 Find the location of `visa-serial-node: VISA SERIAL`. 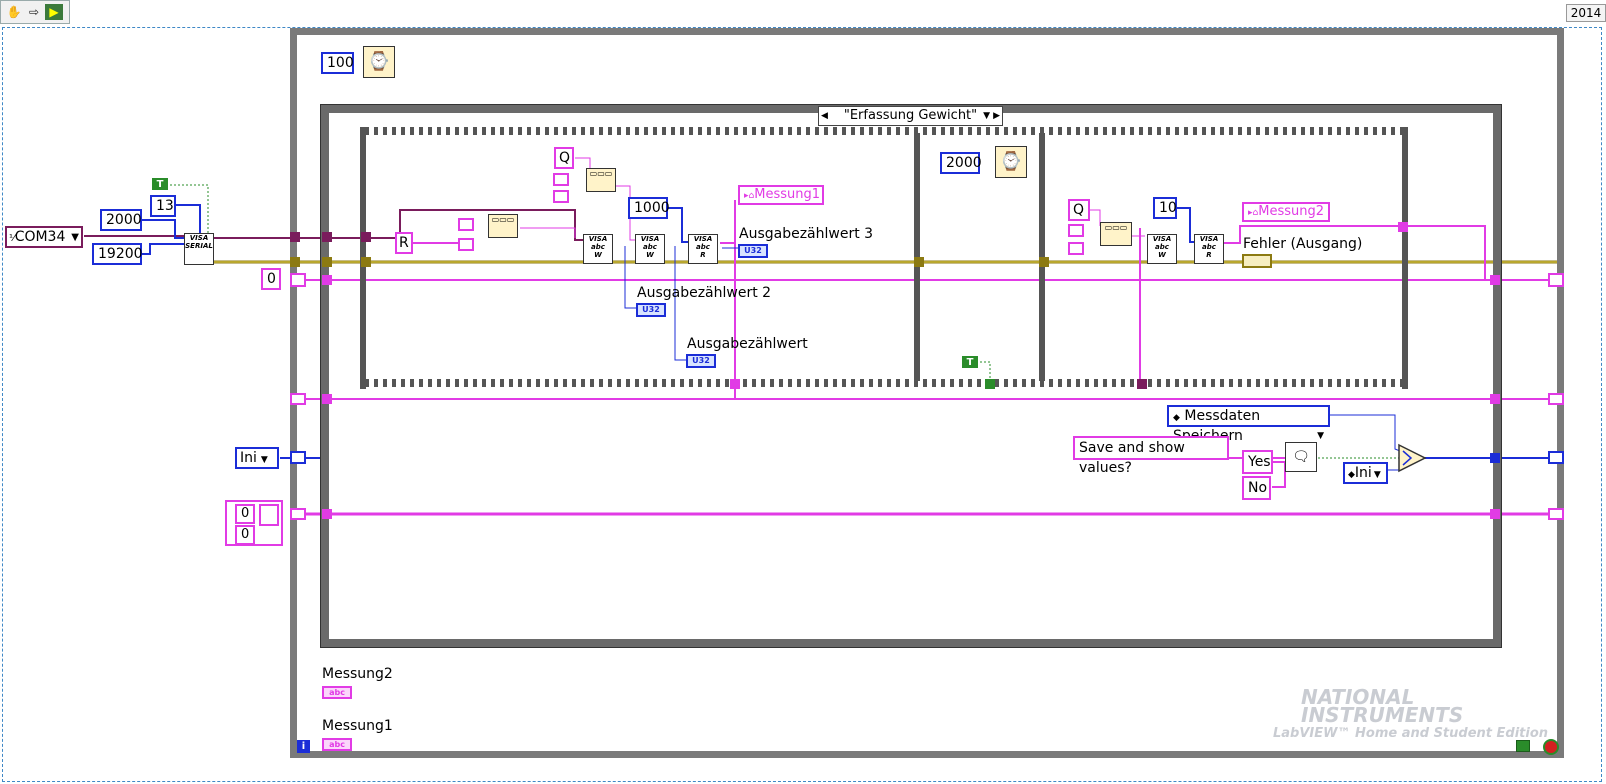

visa-serial-node: VISA SERIAL is located at coordinates (199, 249).